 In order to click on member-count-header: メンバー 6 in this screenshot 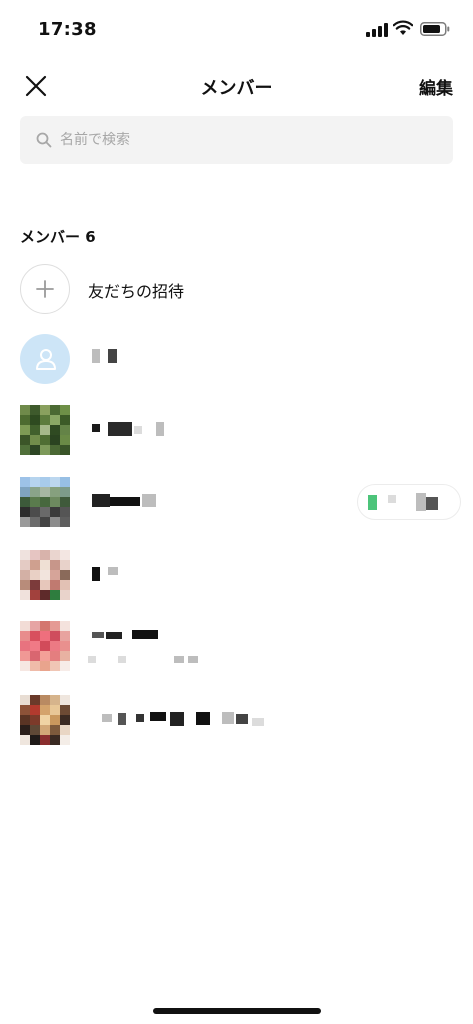, I will do `click(58, 237)`.